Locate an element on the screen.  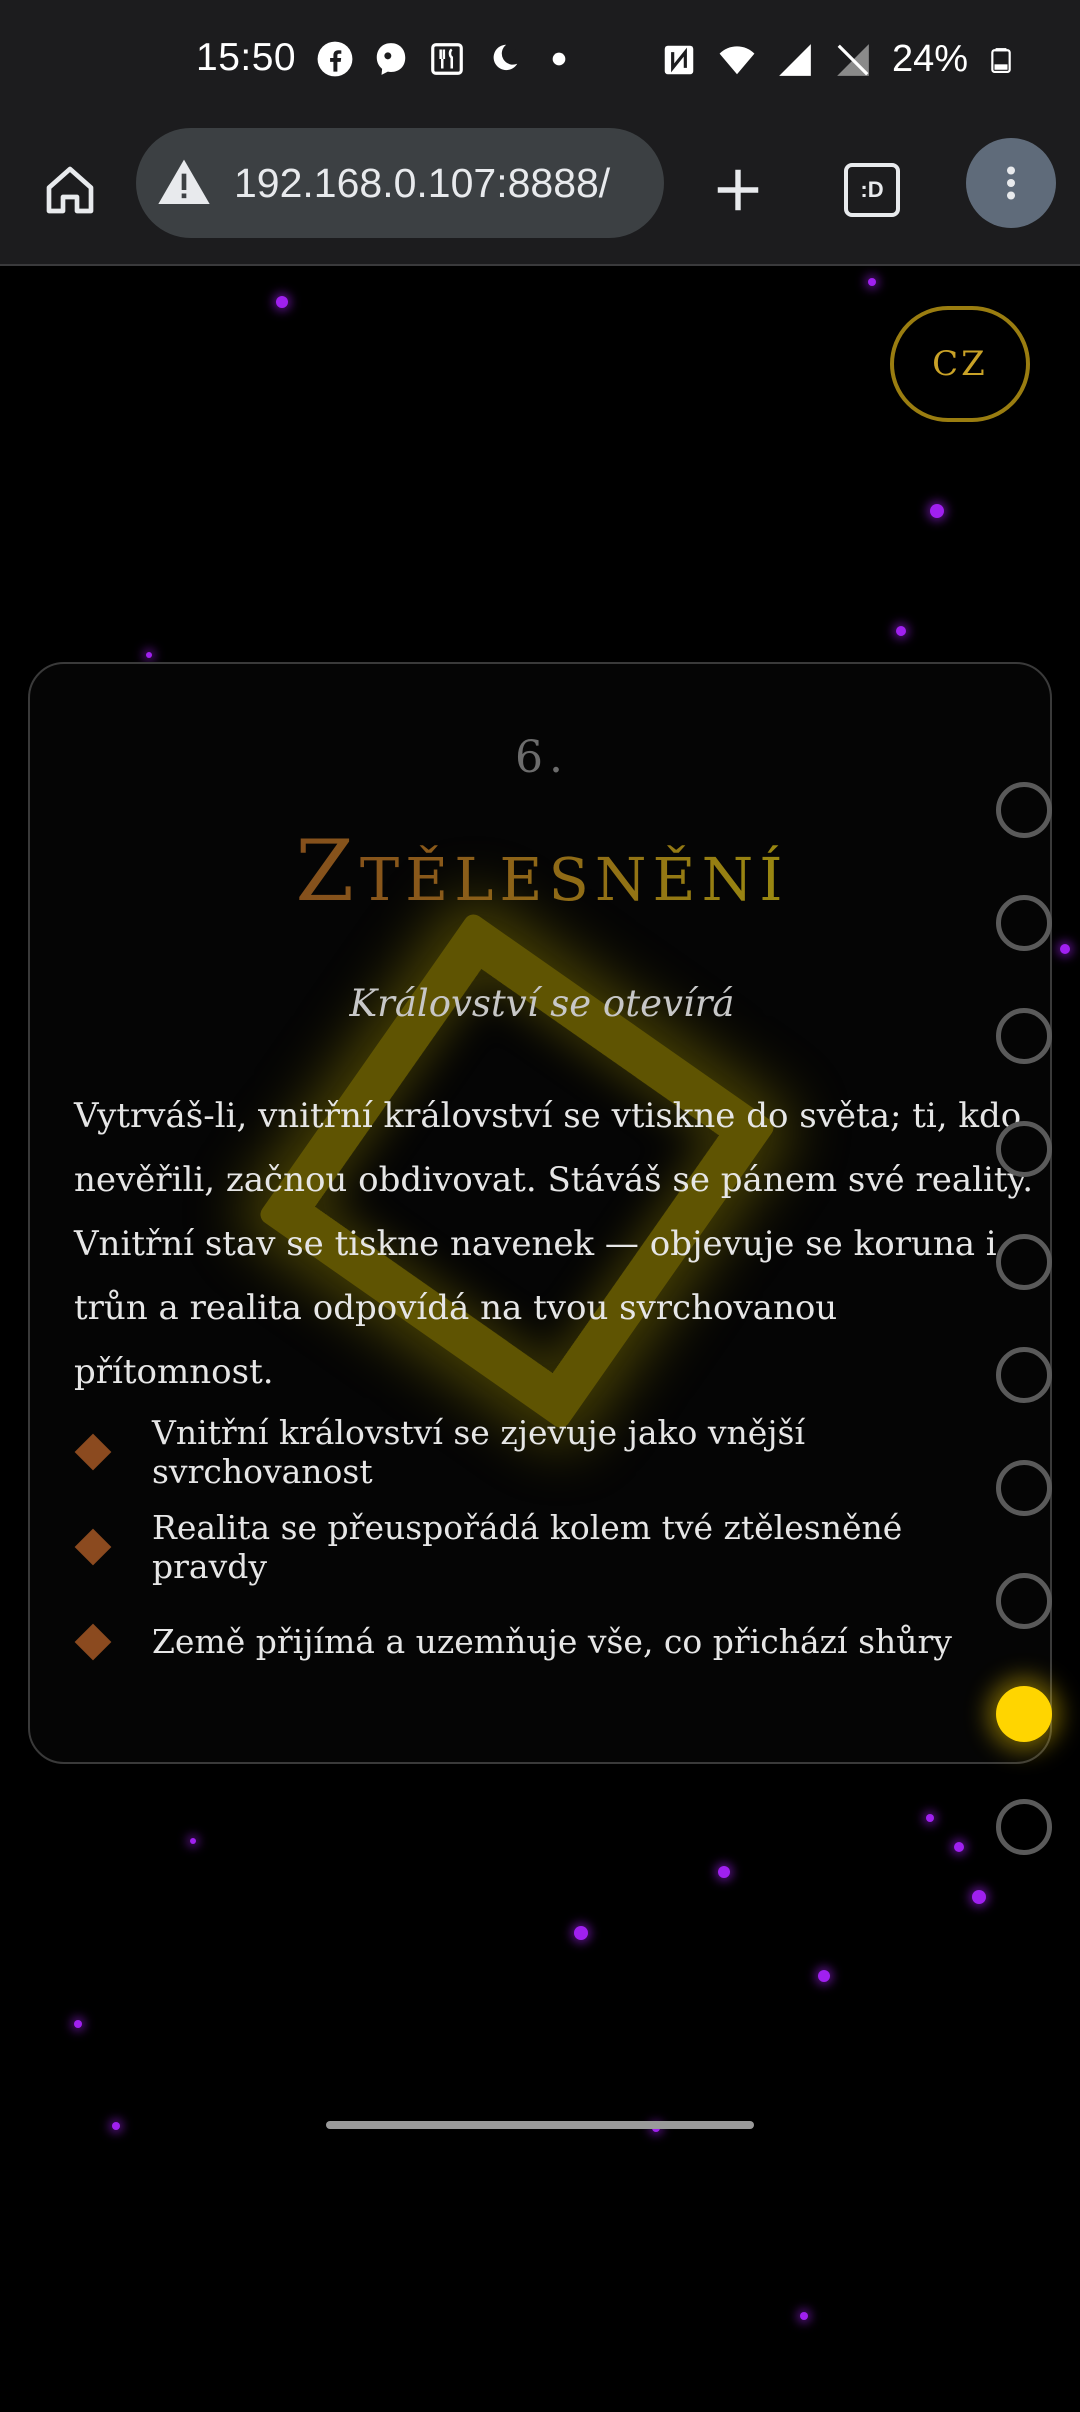
notification-icons is located at coordinates (447, 59).